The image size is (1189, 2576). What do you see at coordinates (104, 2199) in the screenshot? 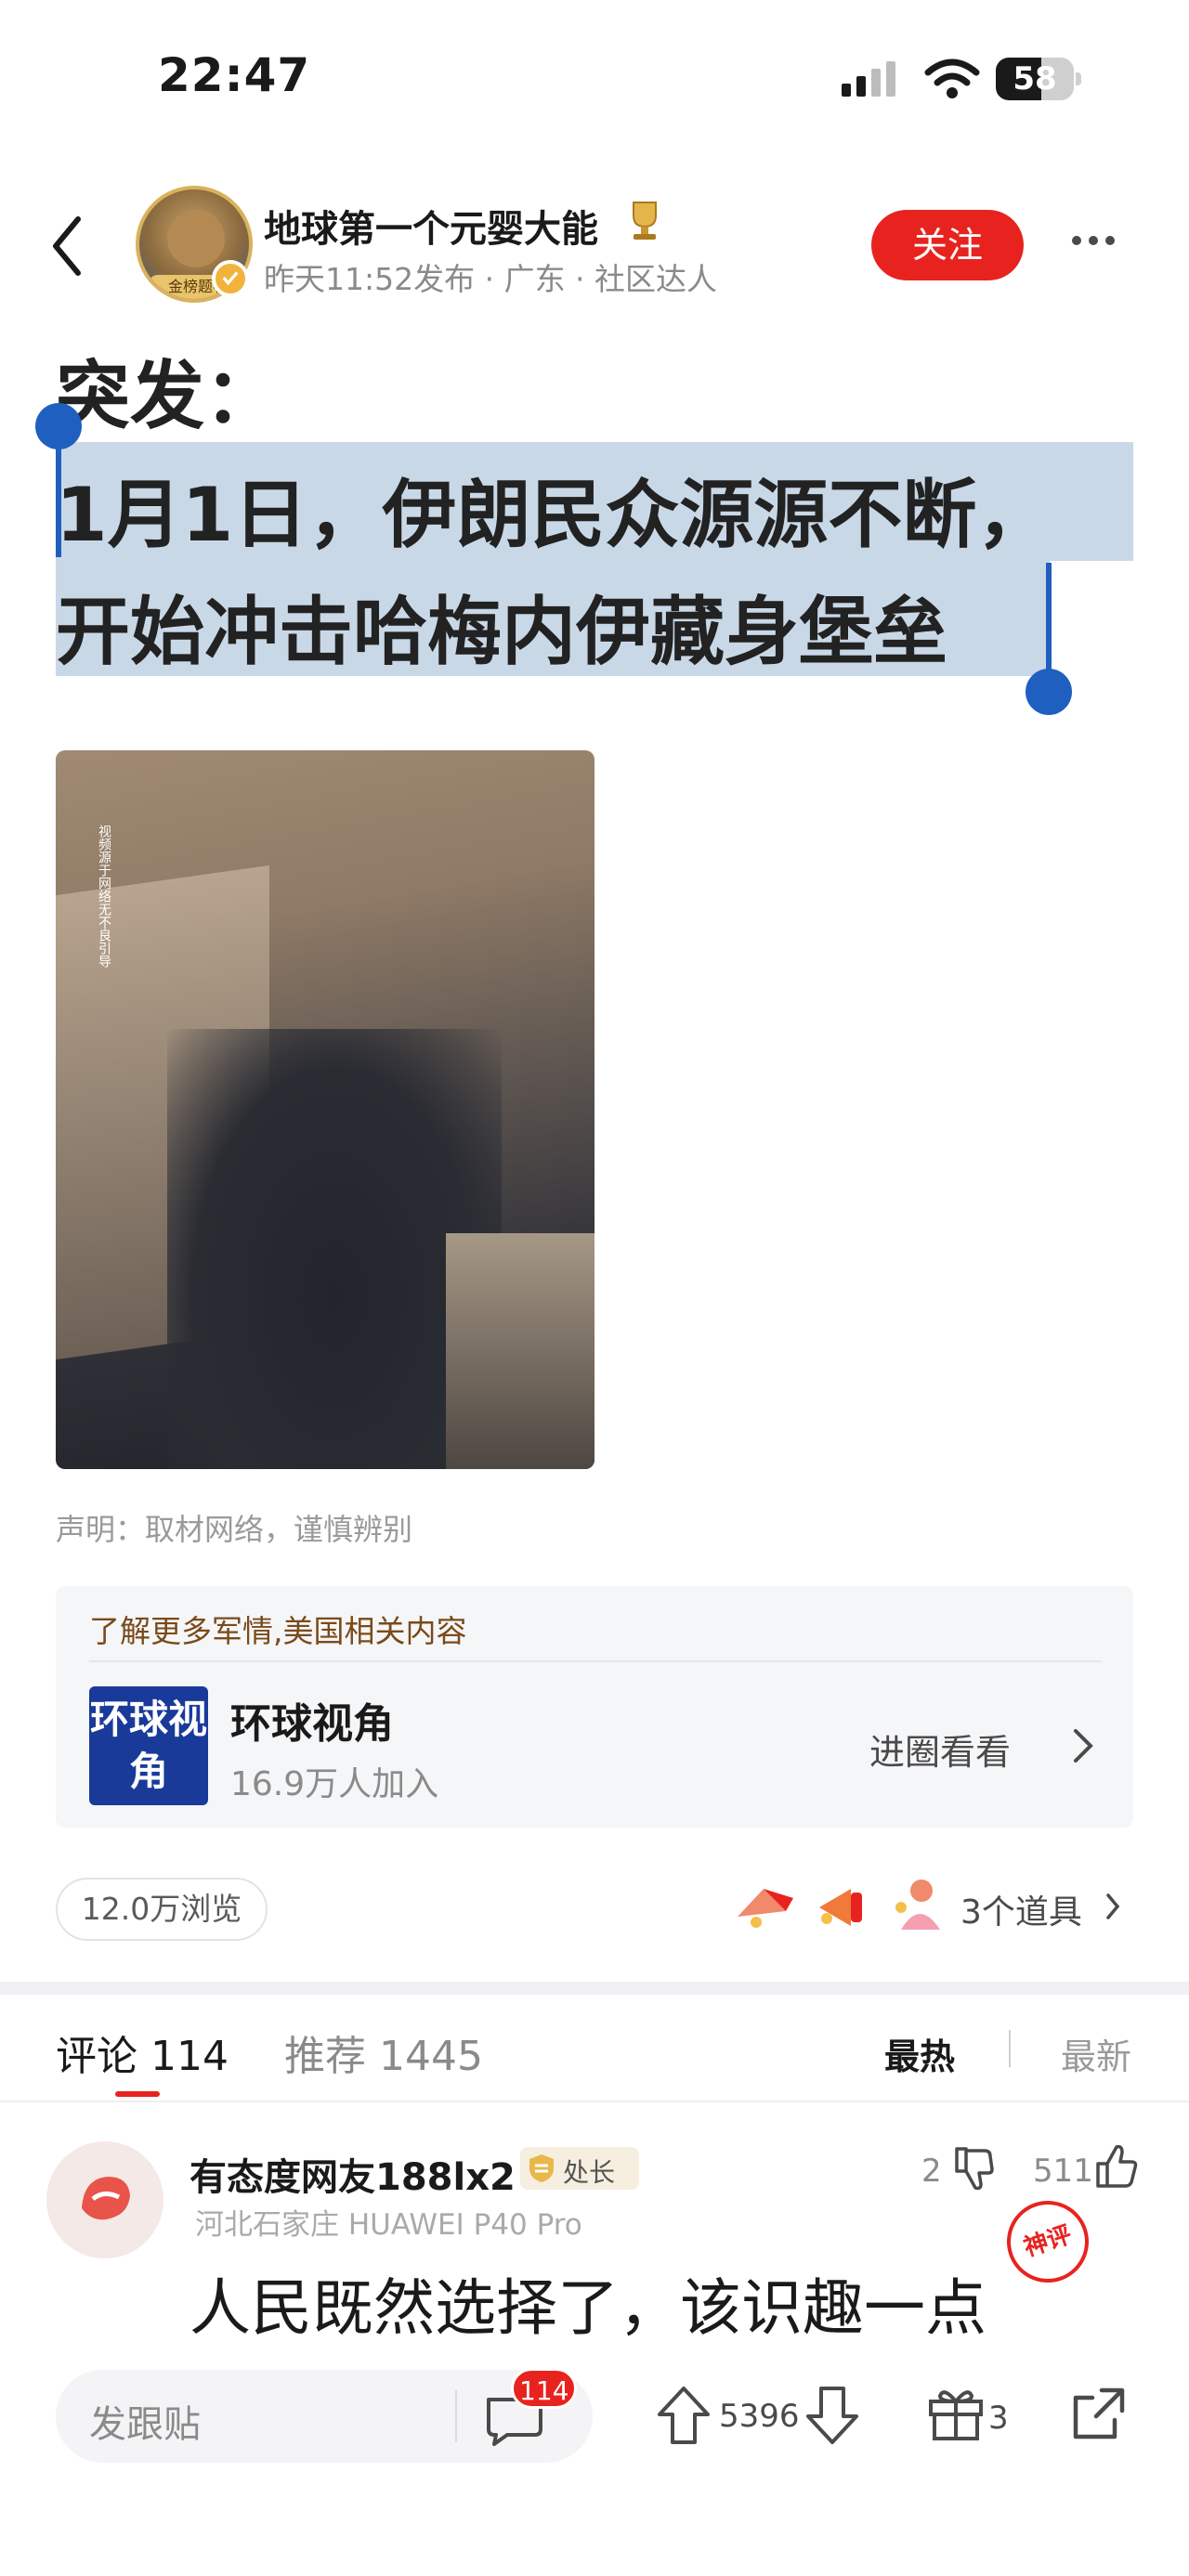
I see `commenter-avatar` at bounding box center [104, 2199].